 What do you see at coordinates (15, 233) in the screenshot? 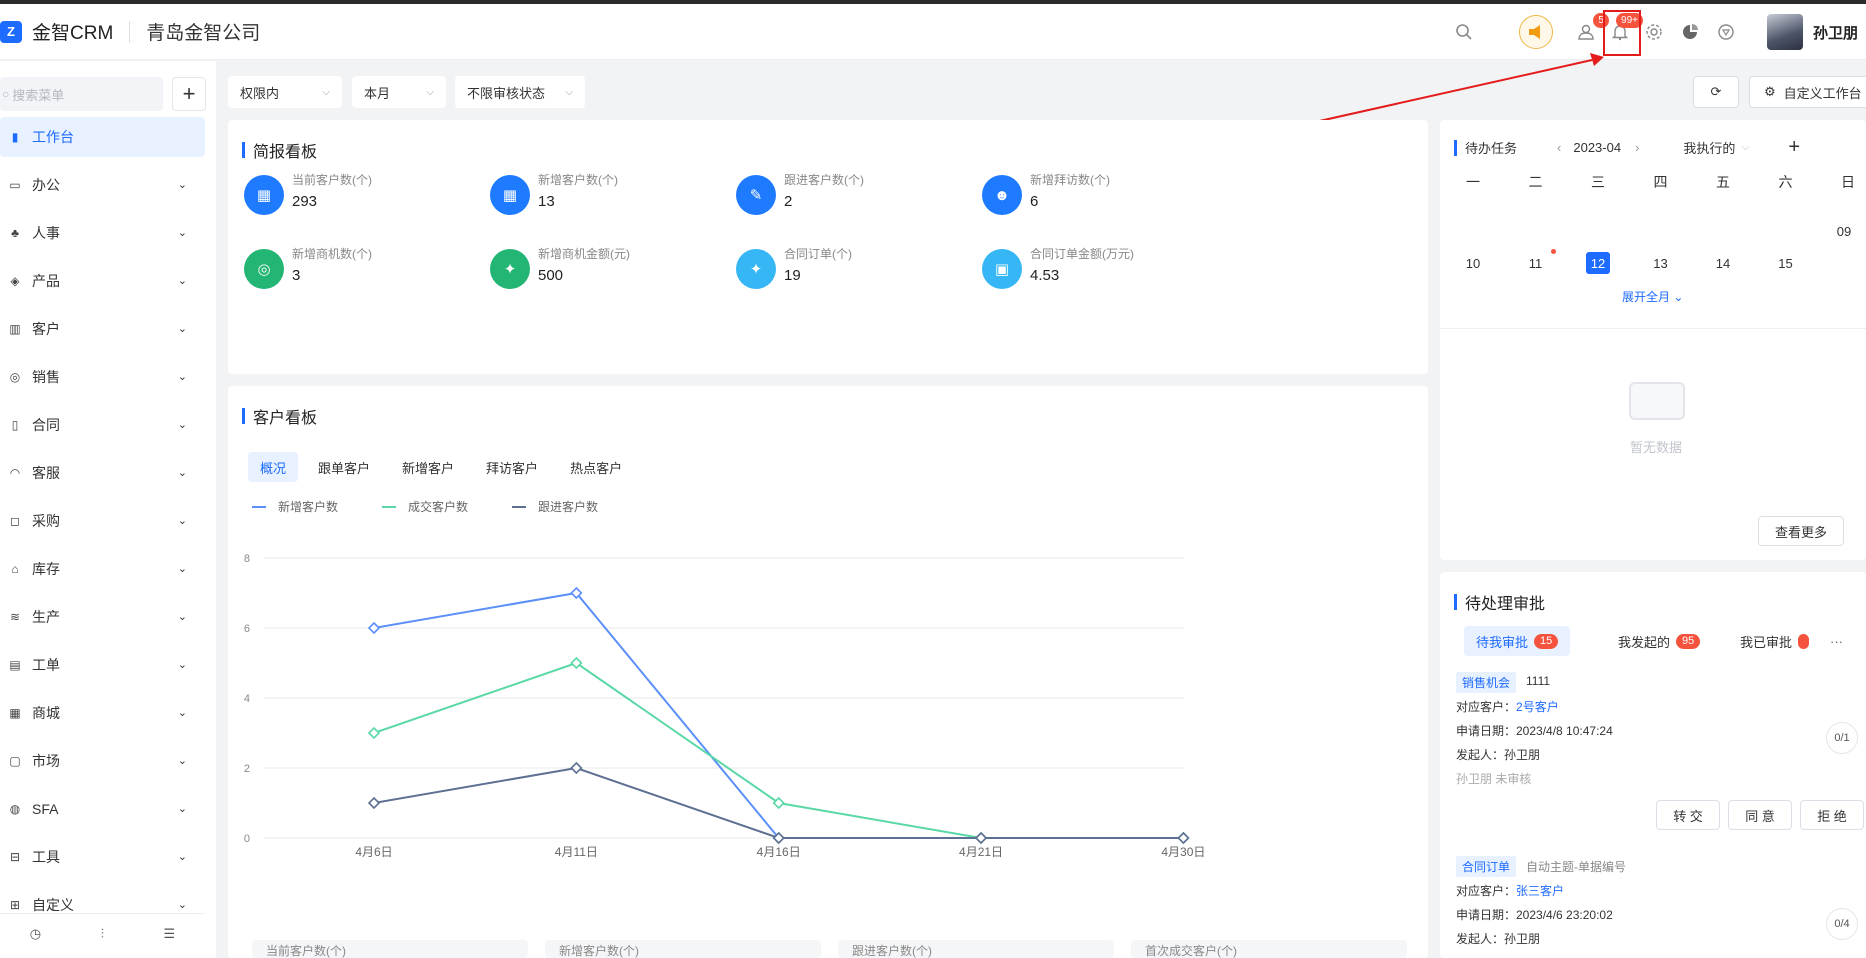
I see `org-icon: ♣` at bounding box center [15, 233].